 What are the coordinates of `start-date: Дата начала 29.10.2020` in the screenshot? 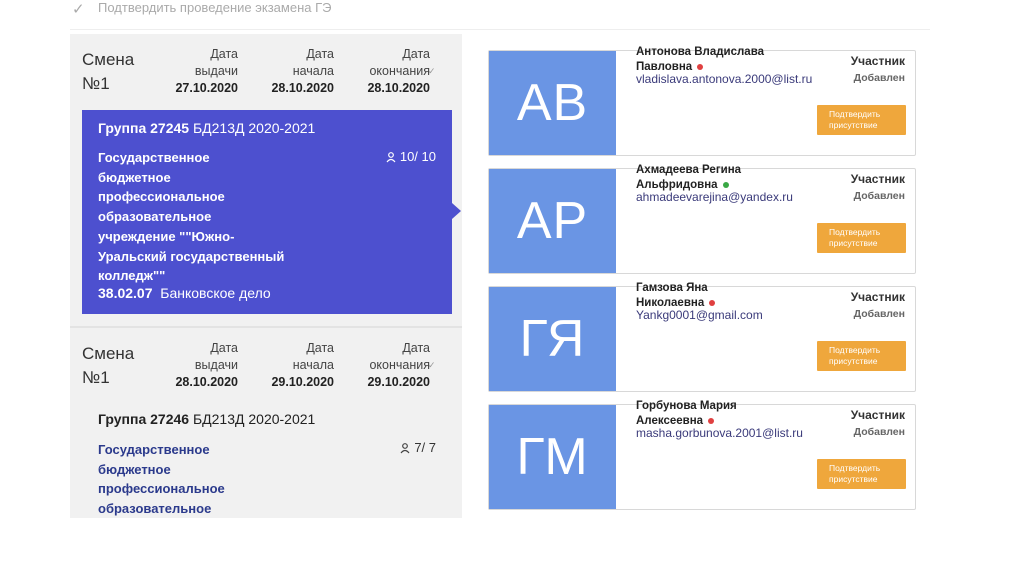 It's located at (302, 365).